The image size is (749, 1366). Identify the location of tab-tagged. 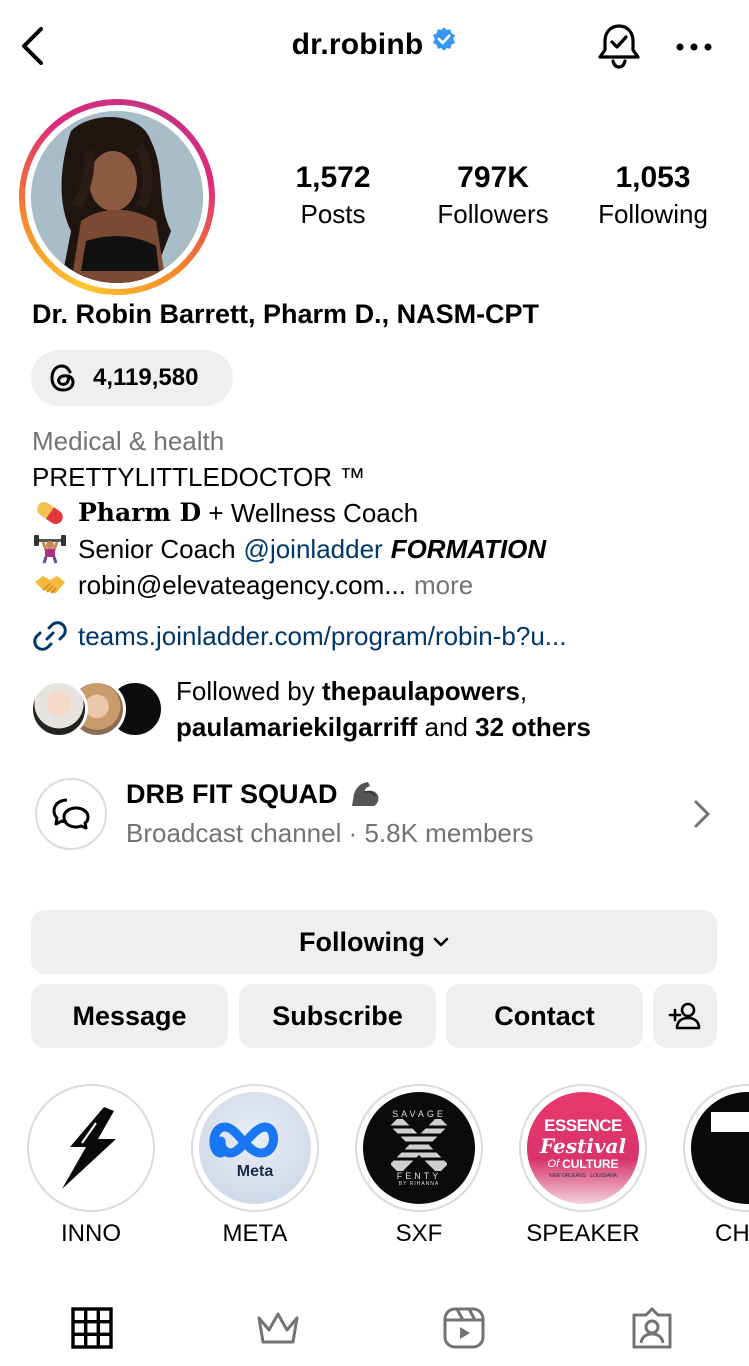
(652, 1328).